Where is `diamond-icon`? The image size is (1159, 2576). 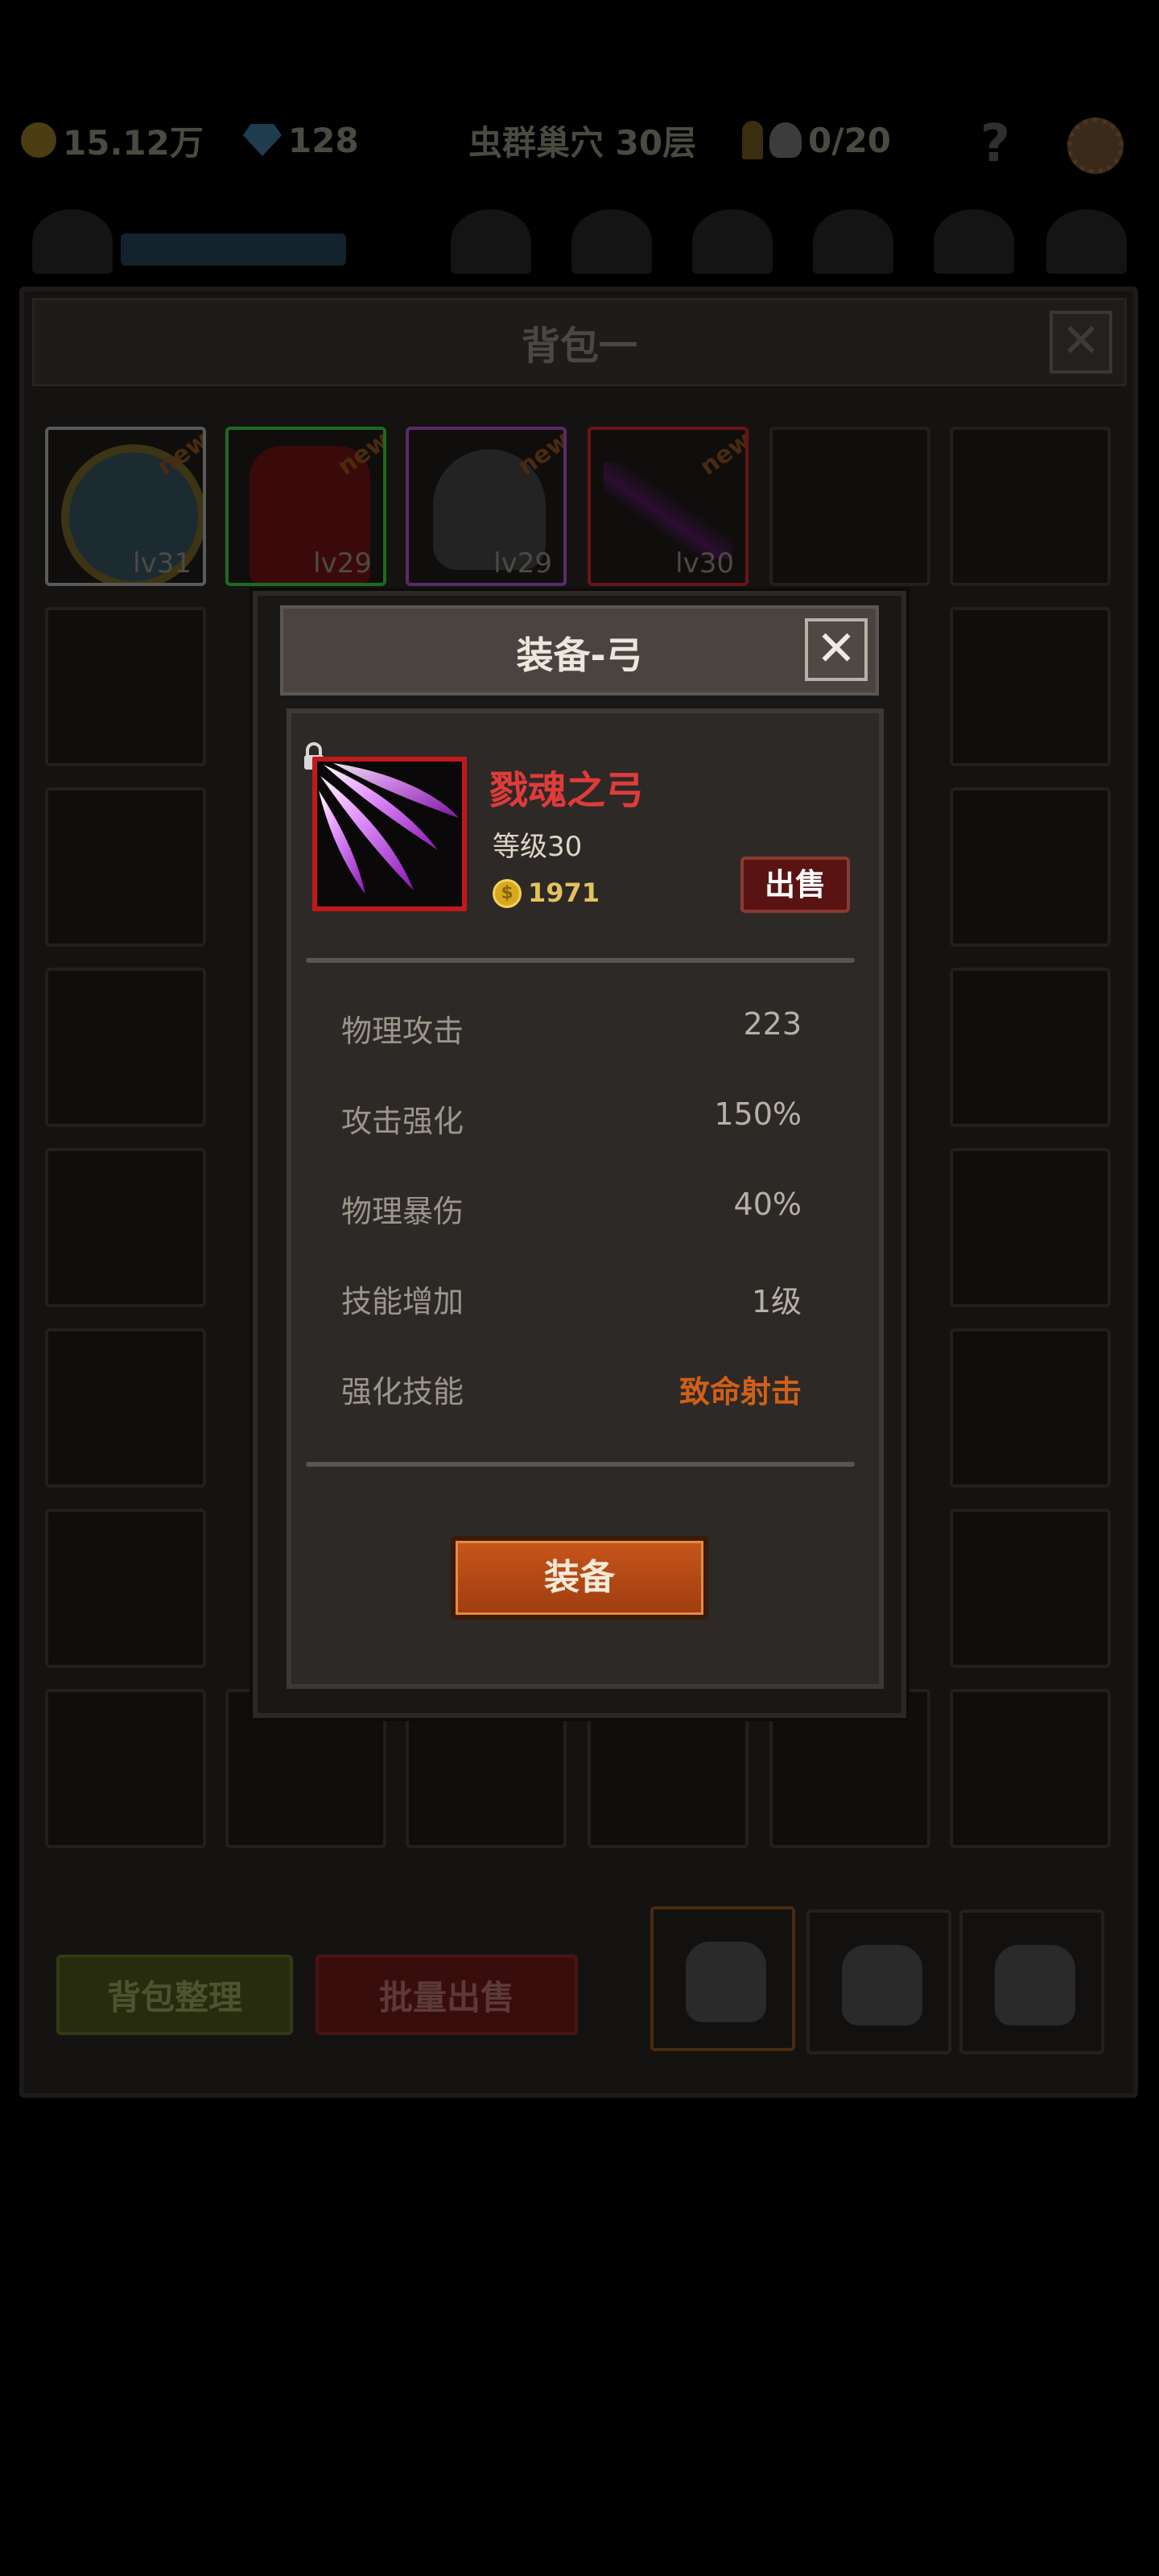
diamond-icon is located at coordinates (262, 140).